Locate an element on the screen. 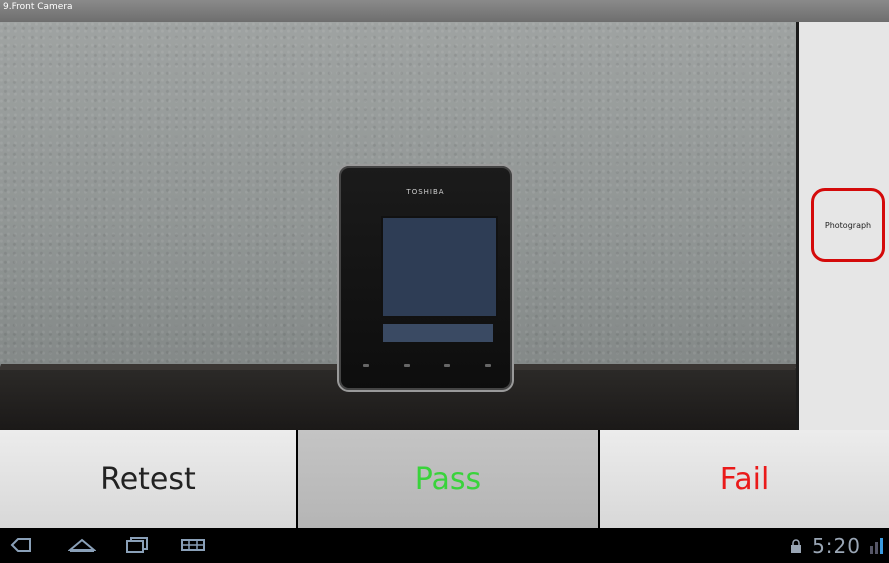 This screenshot has height=563, width=889. retest-button: Retest is located at coordinates (148, 479).